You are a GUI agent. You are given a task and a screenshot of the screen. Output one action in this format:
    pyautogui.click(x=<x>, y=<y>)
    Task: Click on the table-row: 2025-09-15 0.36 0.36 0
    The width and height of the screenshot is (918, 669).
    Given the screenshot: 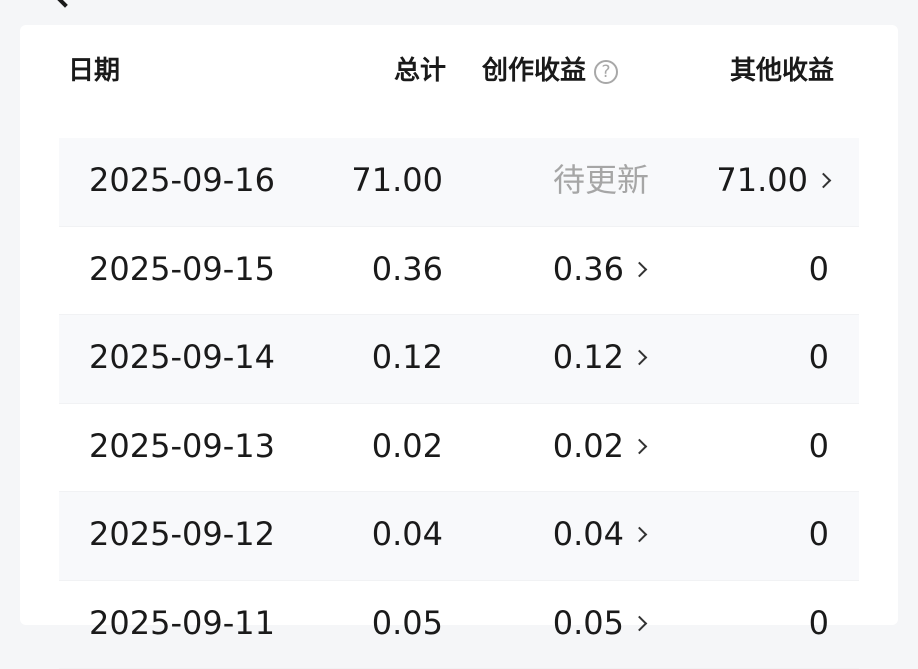 What is the action you would take?
    pyautogui.click(x=459, y=271)
    